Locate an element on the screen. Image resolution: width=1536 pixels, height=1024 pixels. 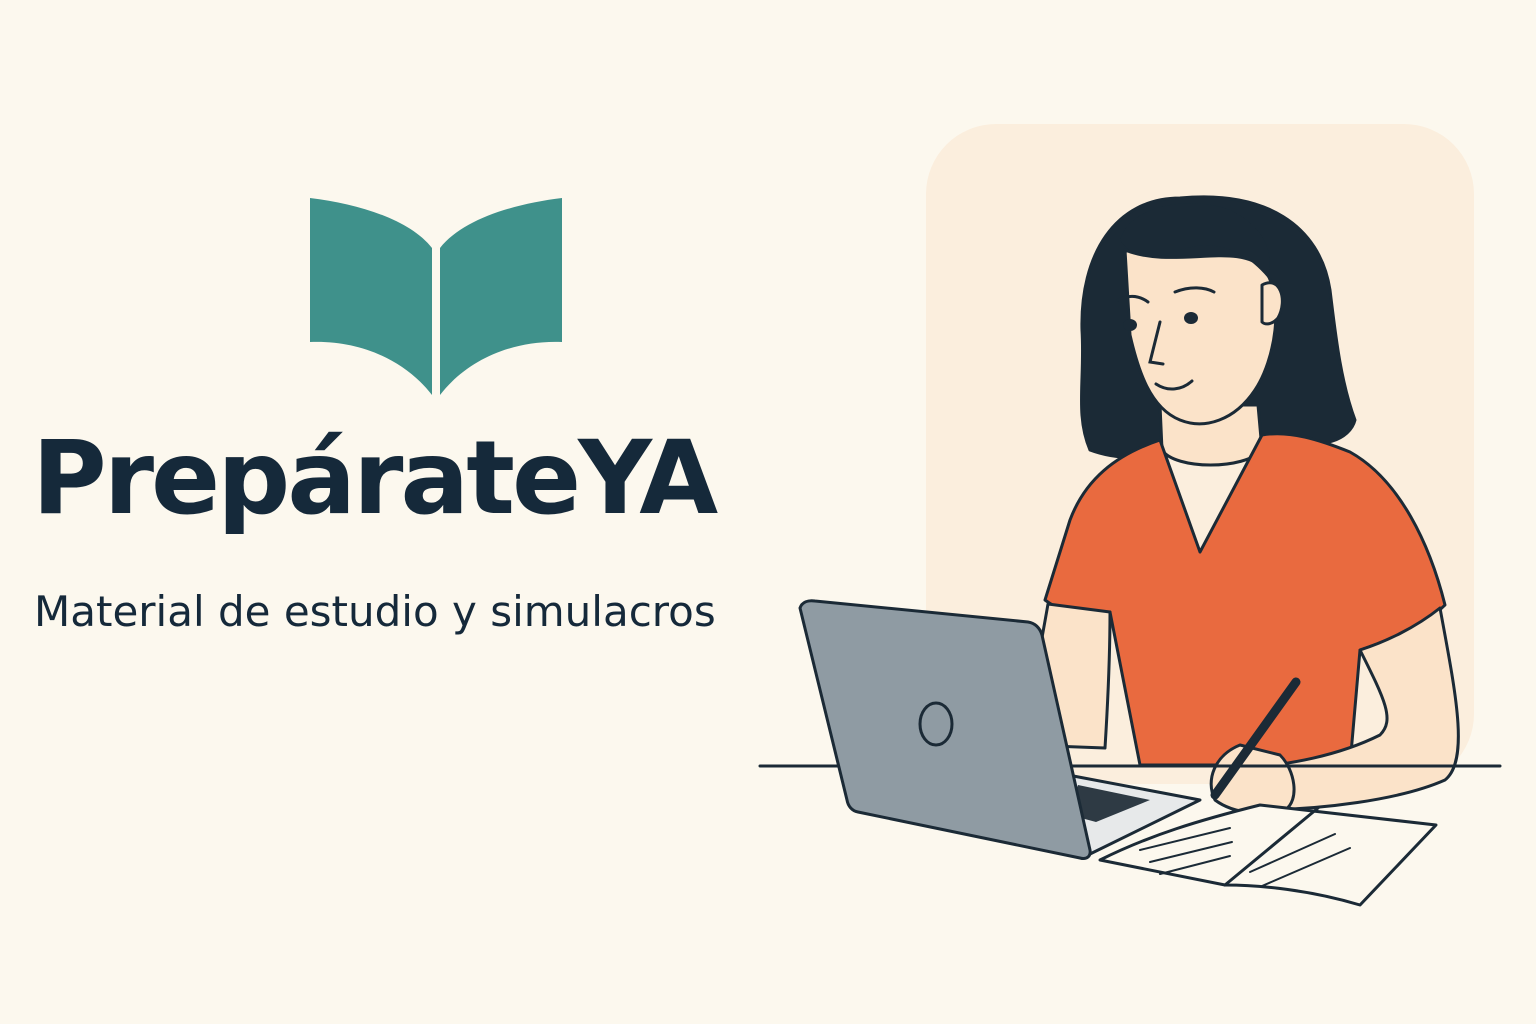
brand-name: PrepárateYA is located at coordinates (375, 478).